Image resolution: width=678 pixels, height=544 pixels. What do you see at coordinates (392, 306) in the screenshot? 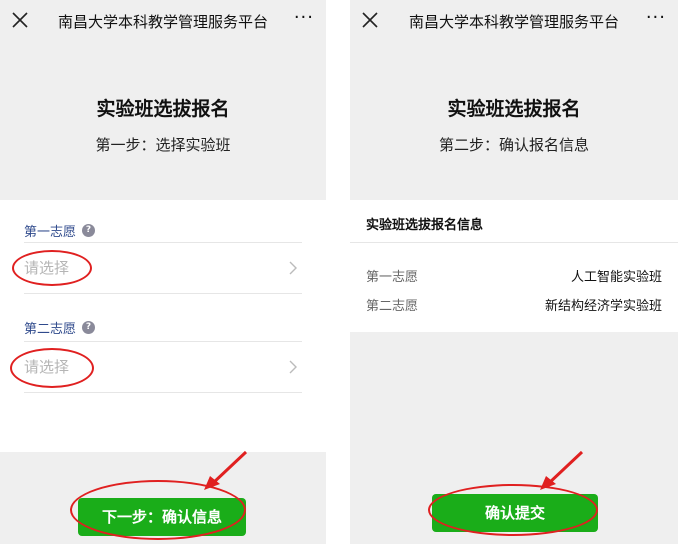
I see `info-key: 第二志愿` at bounding box center [392, 306].